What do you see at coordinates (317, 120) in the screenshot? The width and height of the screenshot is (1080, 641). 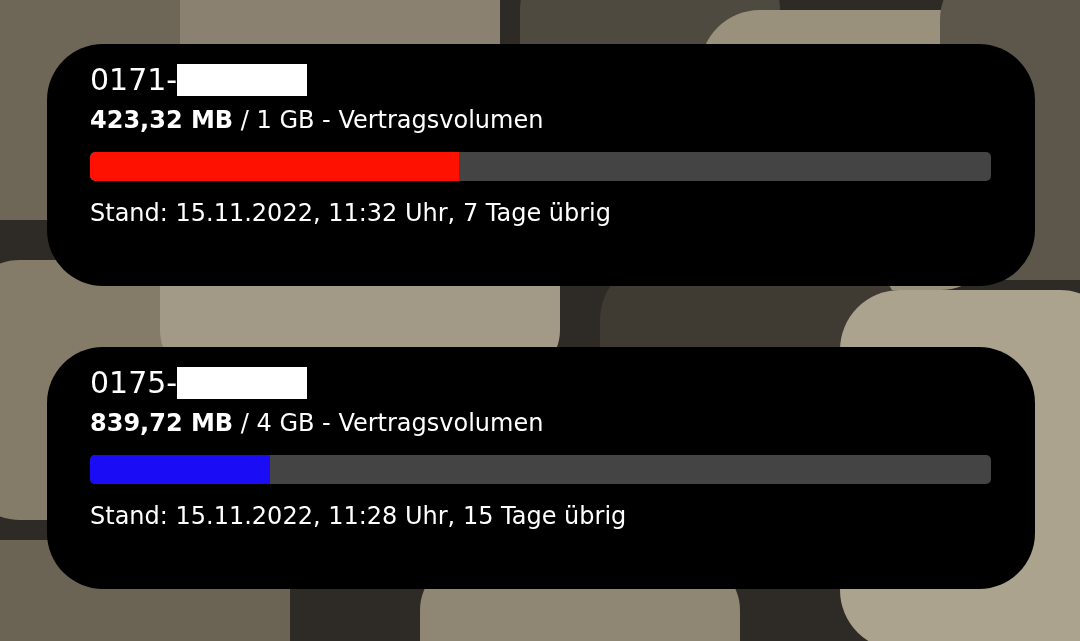 I see `data-usage: 423,32 MB / 1 GB - Vertragsvolumen` at bounding box center [317, 120].